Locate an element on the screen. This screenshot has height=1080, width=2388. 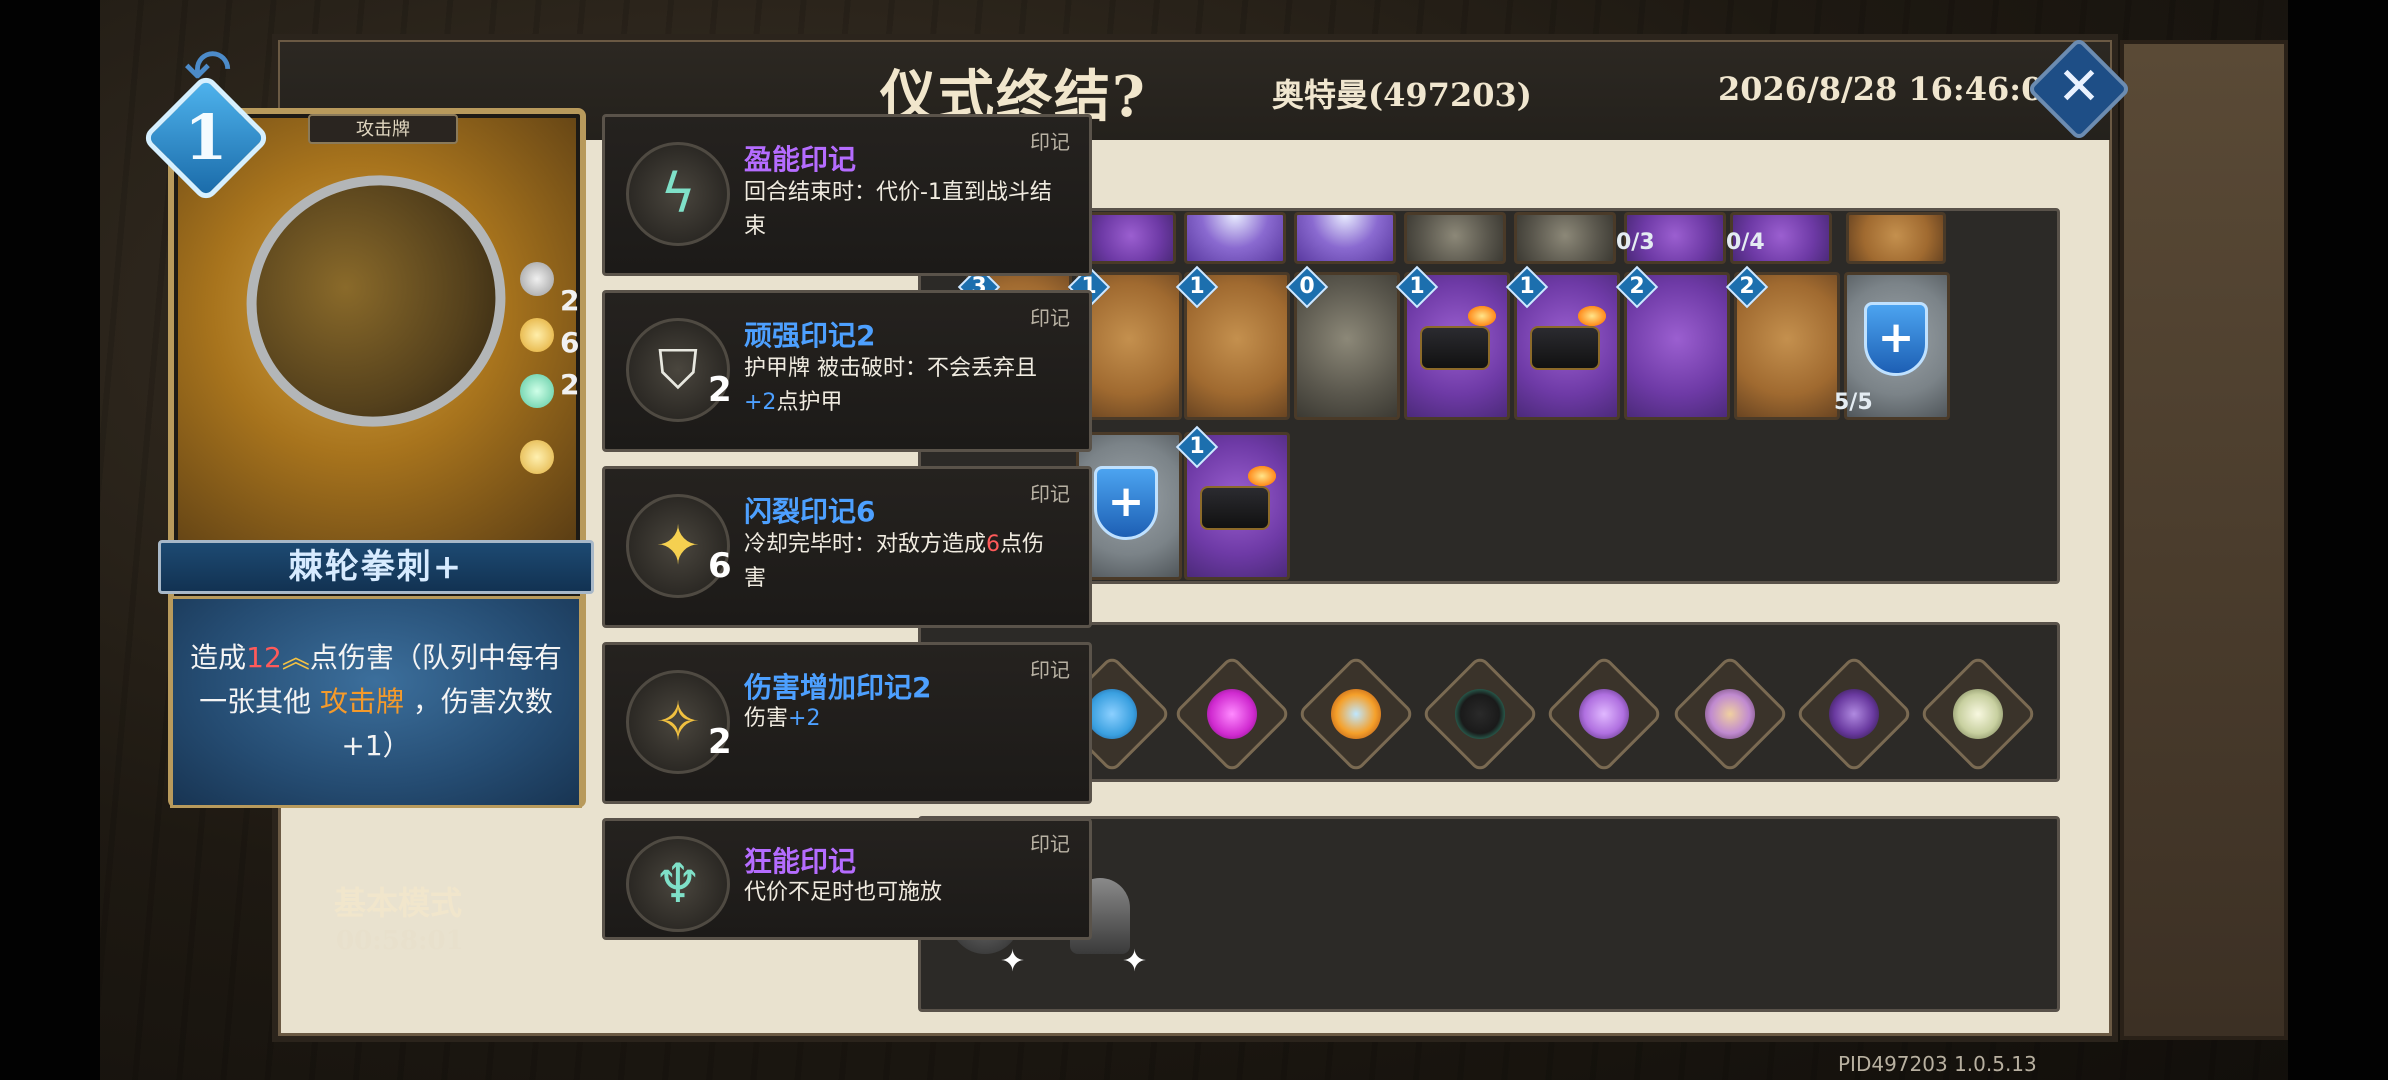
tooltip-title: 顽强印记2 is located at coordinates (810, 335).